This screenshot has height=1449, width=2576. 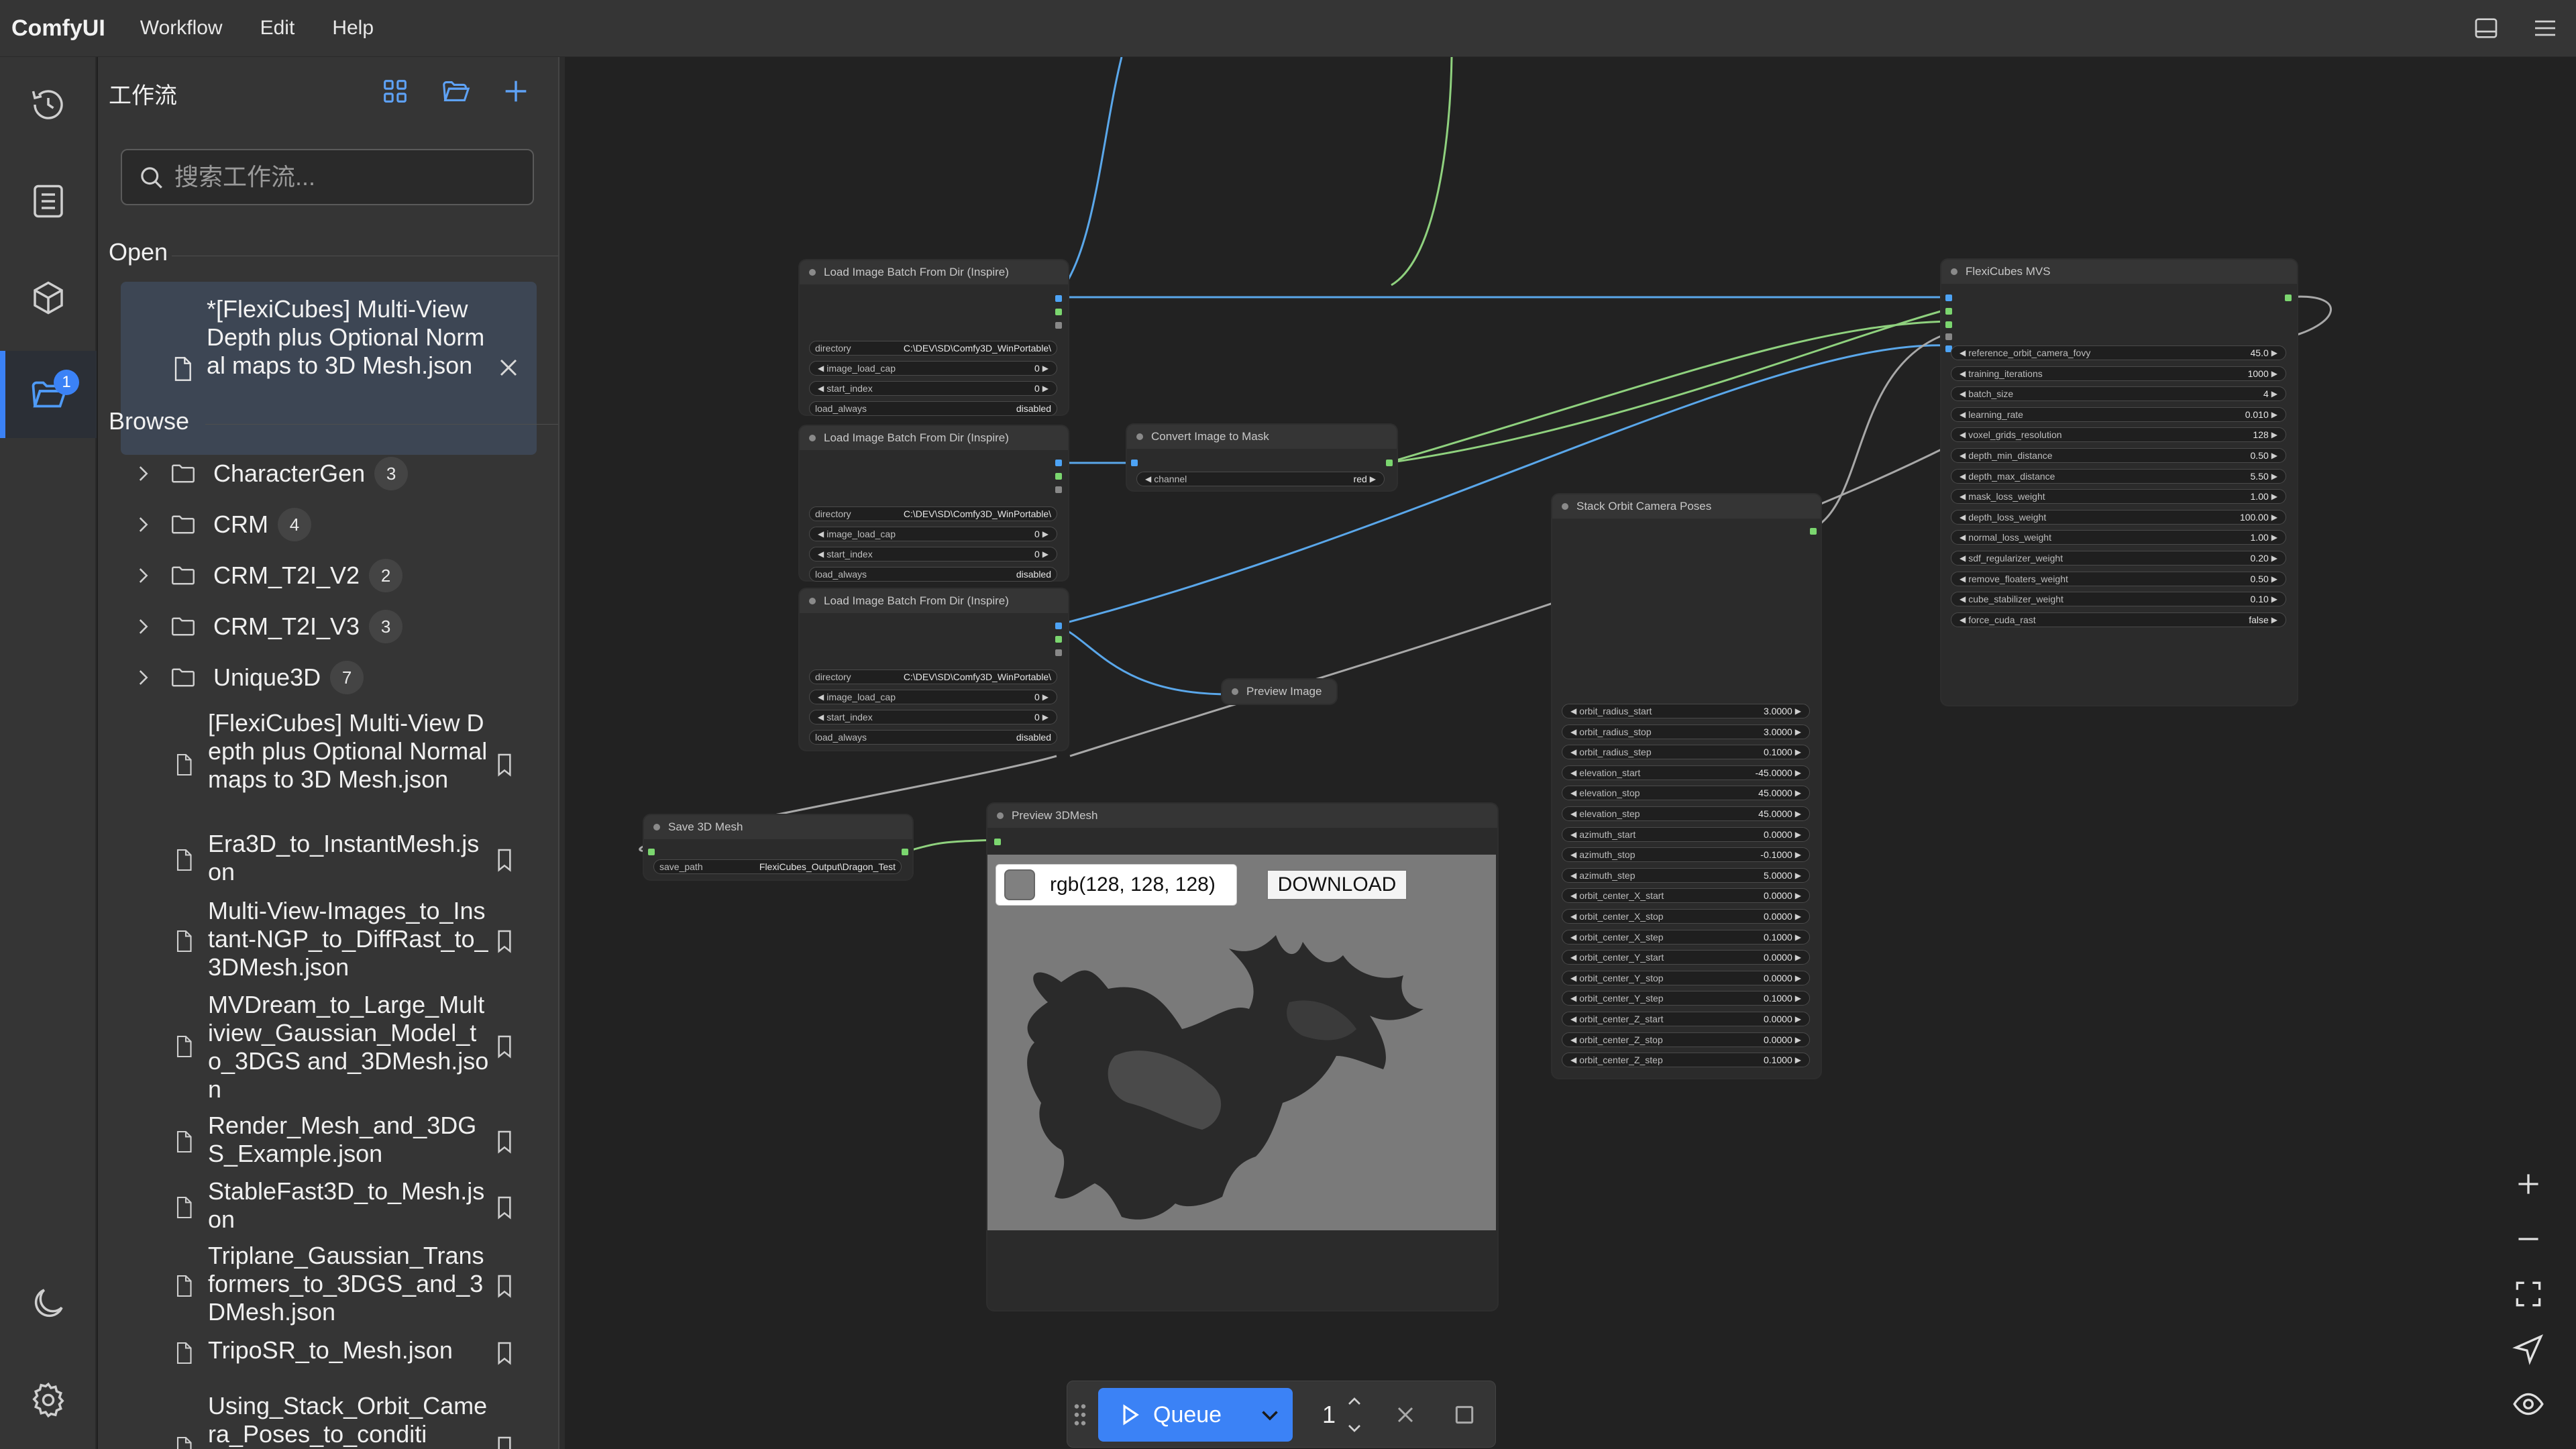 What do you see at coordinates (1116, 885) in the screenshot?
I see `background-color-picker: rgb(128, 128, 128)` at bounding box center [1116, 885].